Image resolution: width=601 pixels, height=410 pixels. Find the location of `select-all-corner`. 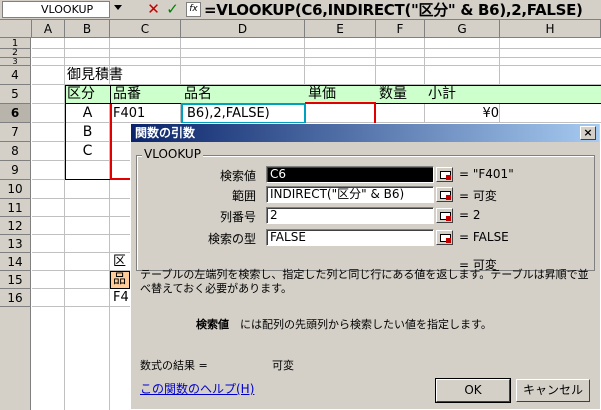

select-all-corner is located at coordinates (16, 29).